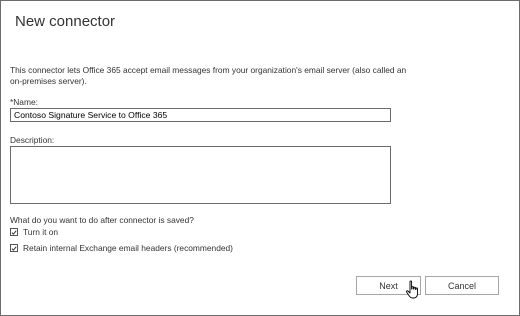 The image size is (520, 316). Describe the element at coordinates (200, 115) in the screenshot. I see `name-input` at that location.